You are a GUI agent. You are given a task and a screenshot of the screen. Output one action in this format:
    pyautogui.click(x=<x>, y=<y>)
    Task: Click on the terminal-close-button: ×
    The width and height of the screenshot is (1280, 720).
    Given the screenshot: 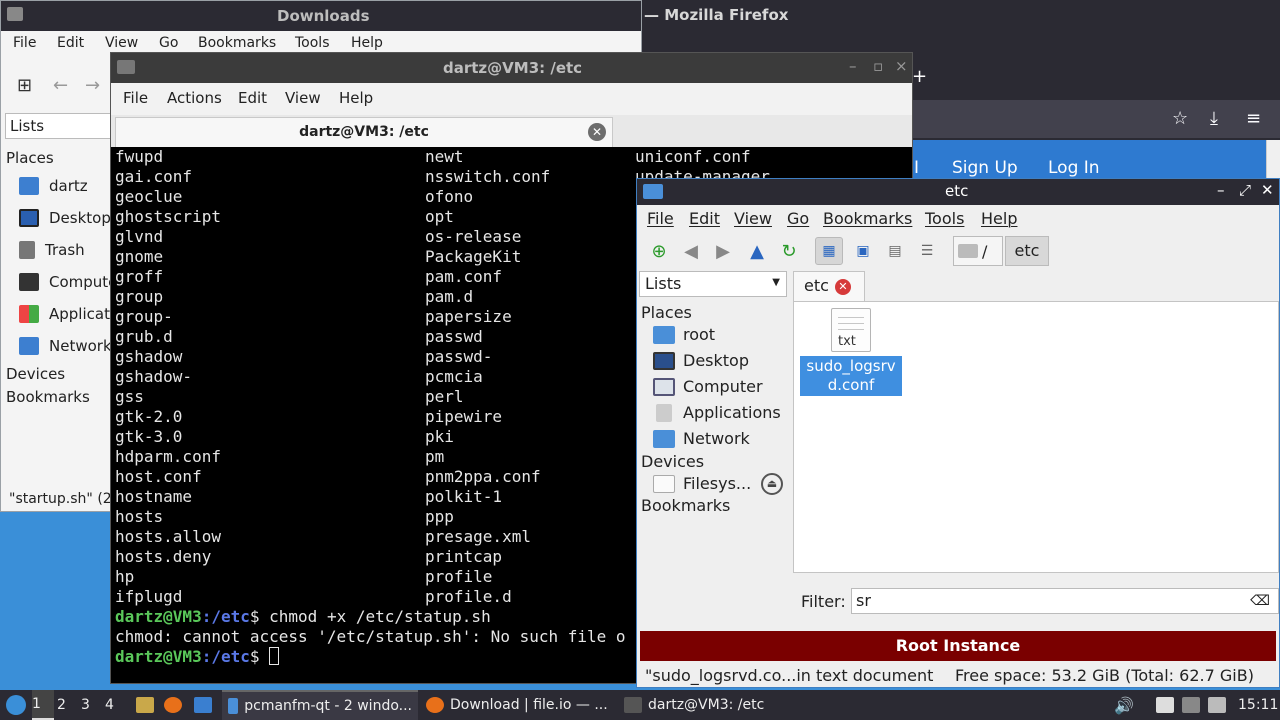 What is the action you would take?
    pyautogui.click(x=901, y=66)
    